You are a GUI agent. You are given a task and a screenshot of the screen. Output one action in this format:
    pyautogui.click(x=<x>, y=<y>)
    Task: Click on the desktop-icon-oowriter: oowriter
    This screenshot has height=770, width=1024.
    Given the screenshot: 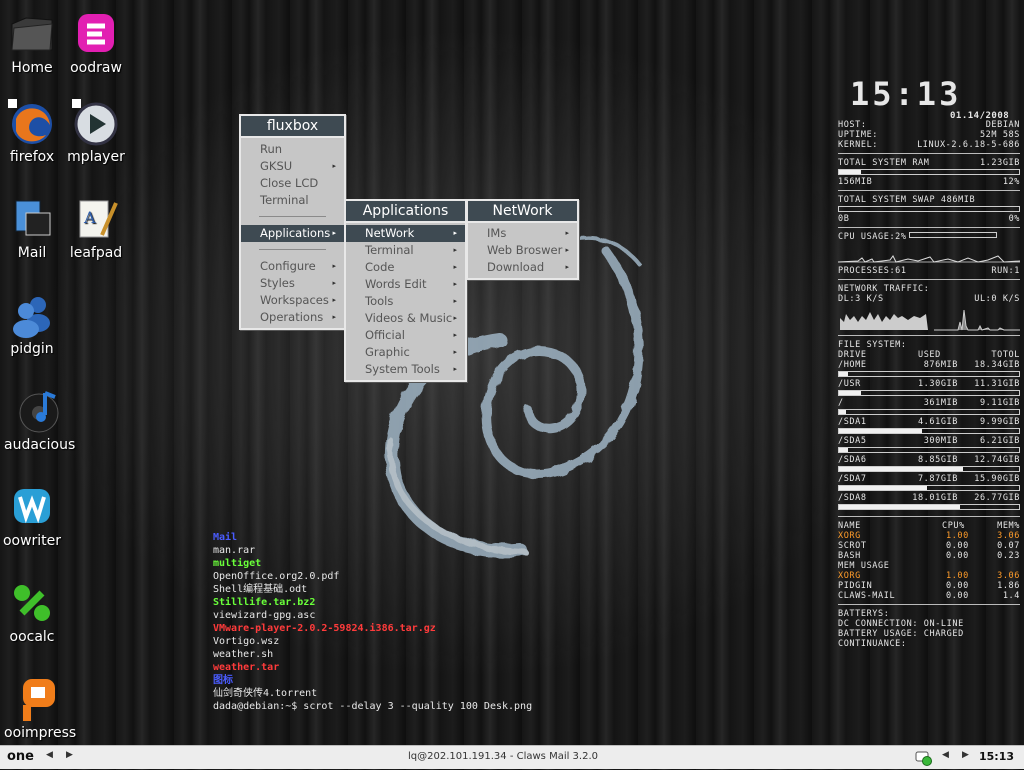 What is the action you would take?
    pyautogui.click(x=33, y=516)
    